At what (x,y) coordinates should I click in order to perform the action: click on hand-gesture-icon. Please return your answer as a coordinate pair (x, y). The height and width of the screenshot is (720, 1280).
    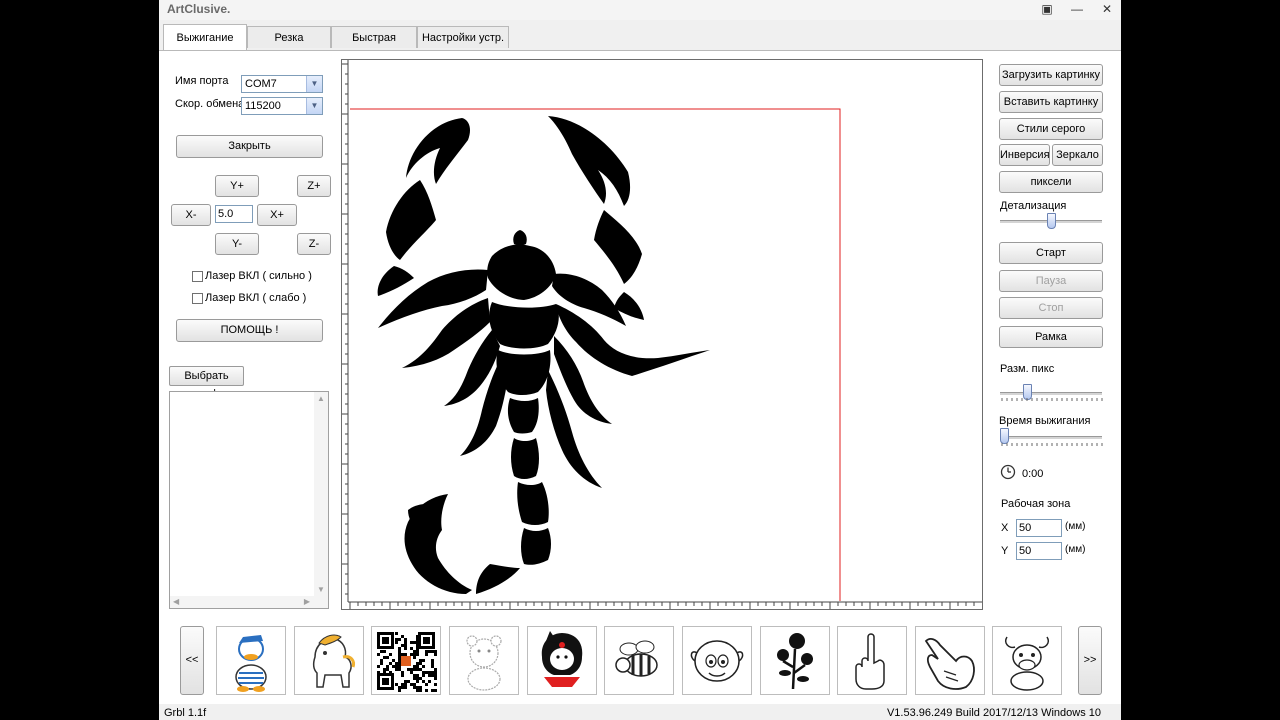
    Looking at the image, I should click on (870, 661).